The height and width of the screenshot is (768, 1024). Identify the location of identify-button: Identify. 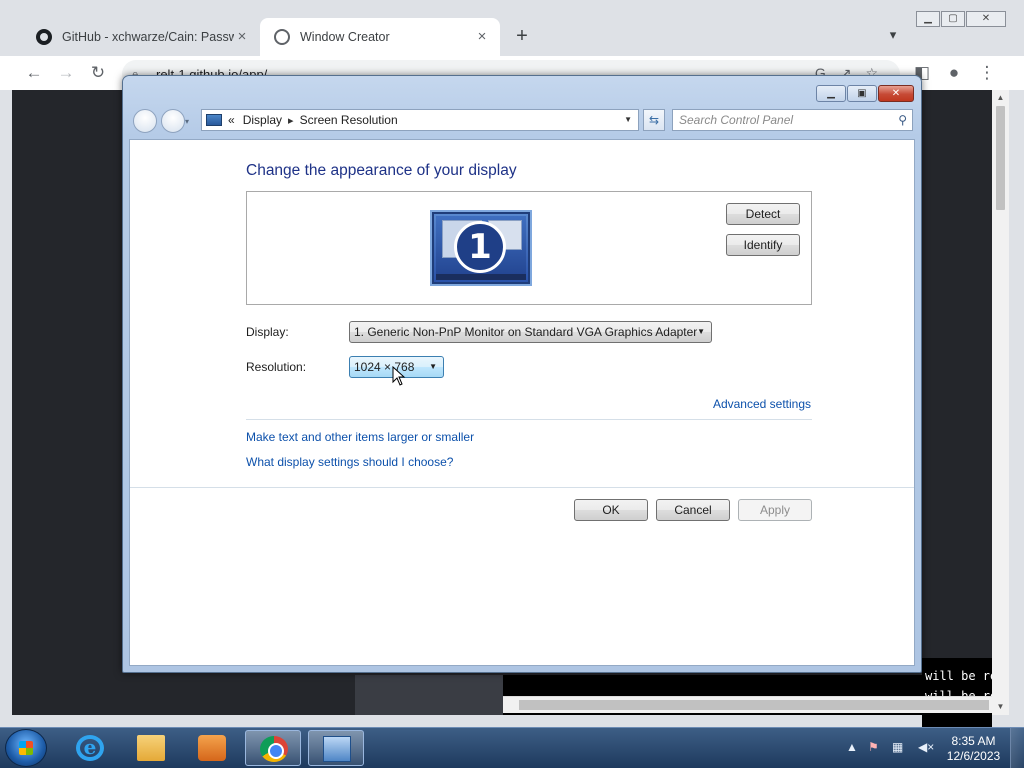
(763, 245).